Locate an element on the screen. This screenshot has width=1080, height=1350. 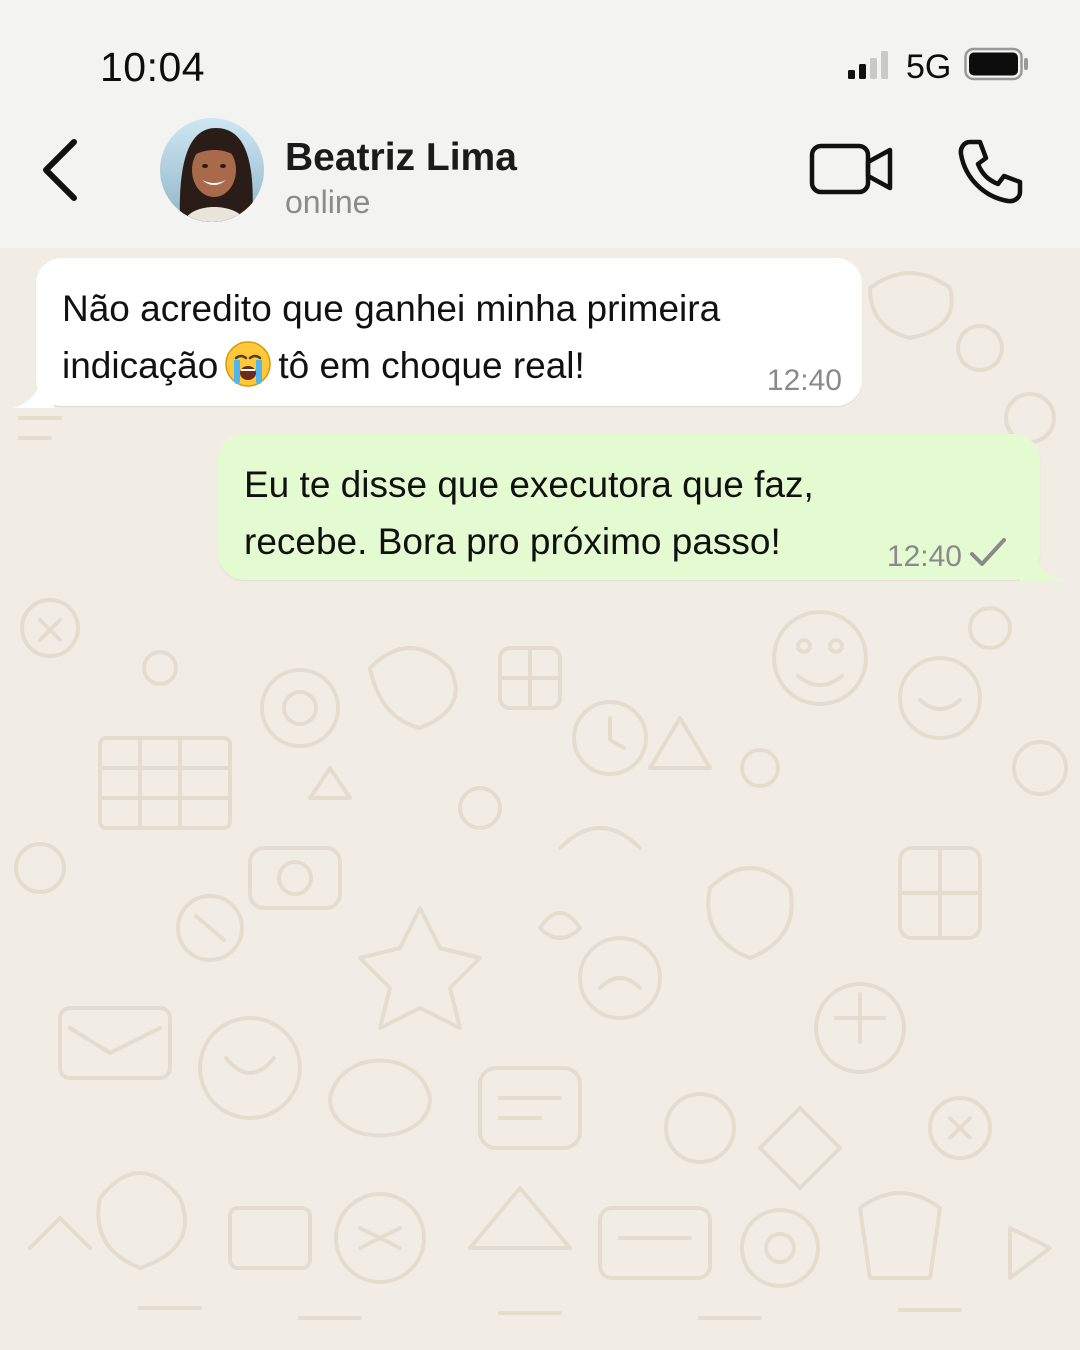
avatar is located at coordinates (212, 170).